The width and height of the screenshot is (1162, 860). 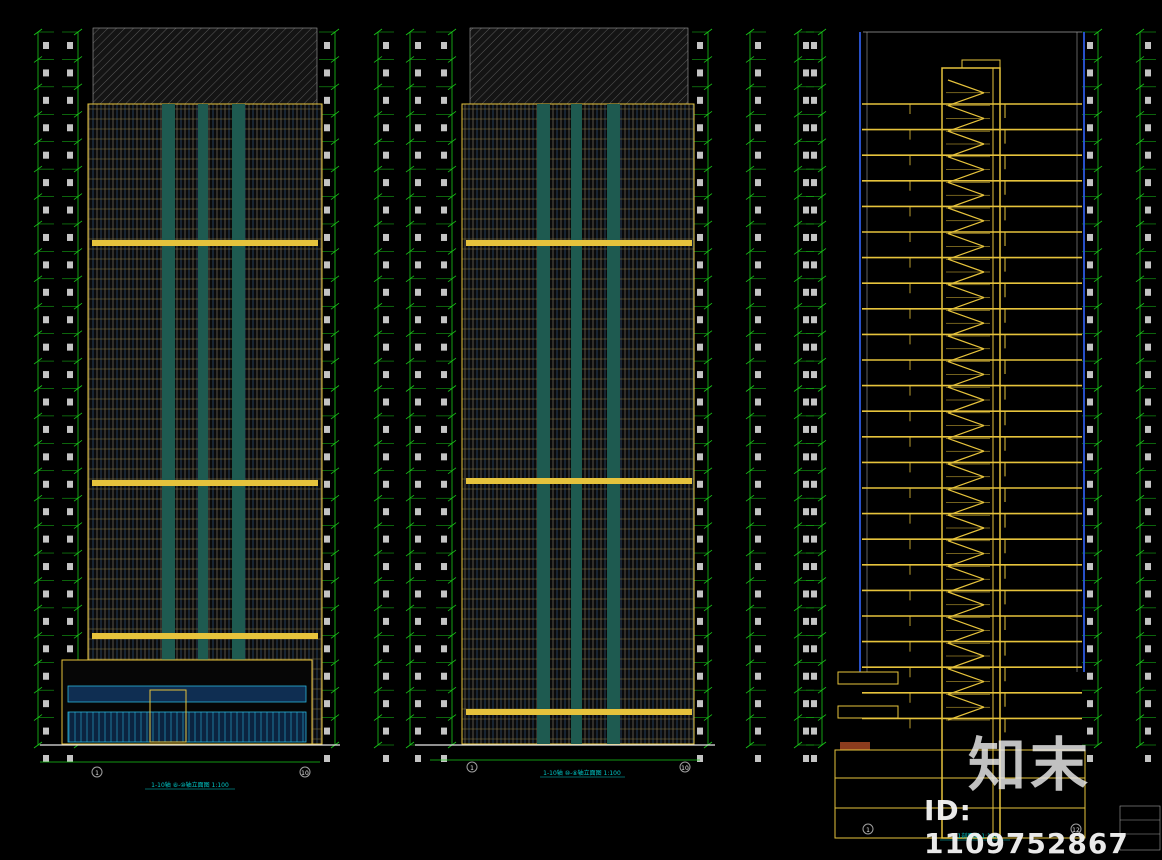 What do you see at coordinates (582, 773) in the screenshot?
I see `elevation-2-caption: 1-10轴 ⑩-⑧轴立面图 1:100` at bounding box center [582, 773].